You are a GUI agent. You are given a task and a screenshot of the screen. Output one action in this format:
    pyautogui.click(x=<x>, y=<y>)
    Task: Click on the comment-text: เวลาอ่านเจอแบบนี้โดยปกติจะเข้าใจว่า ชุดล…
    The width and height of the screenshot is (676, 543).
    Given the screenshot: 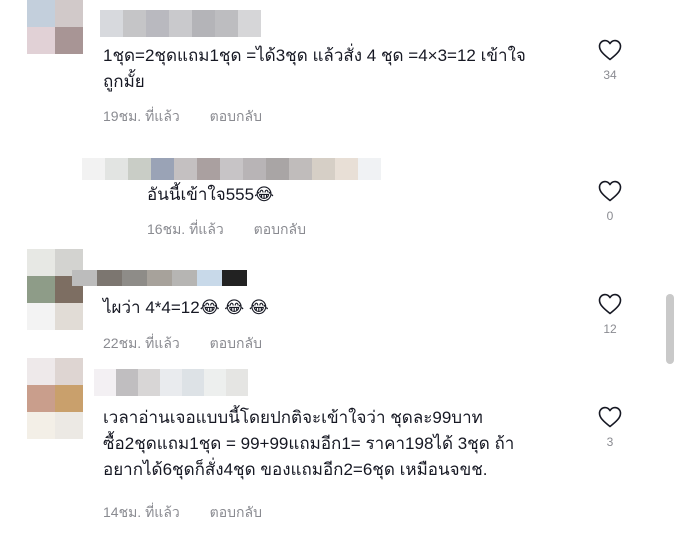 What is the action you would take?
    pyautogui.click(x=309, y=443)
    